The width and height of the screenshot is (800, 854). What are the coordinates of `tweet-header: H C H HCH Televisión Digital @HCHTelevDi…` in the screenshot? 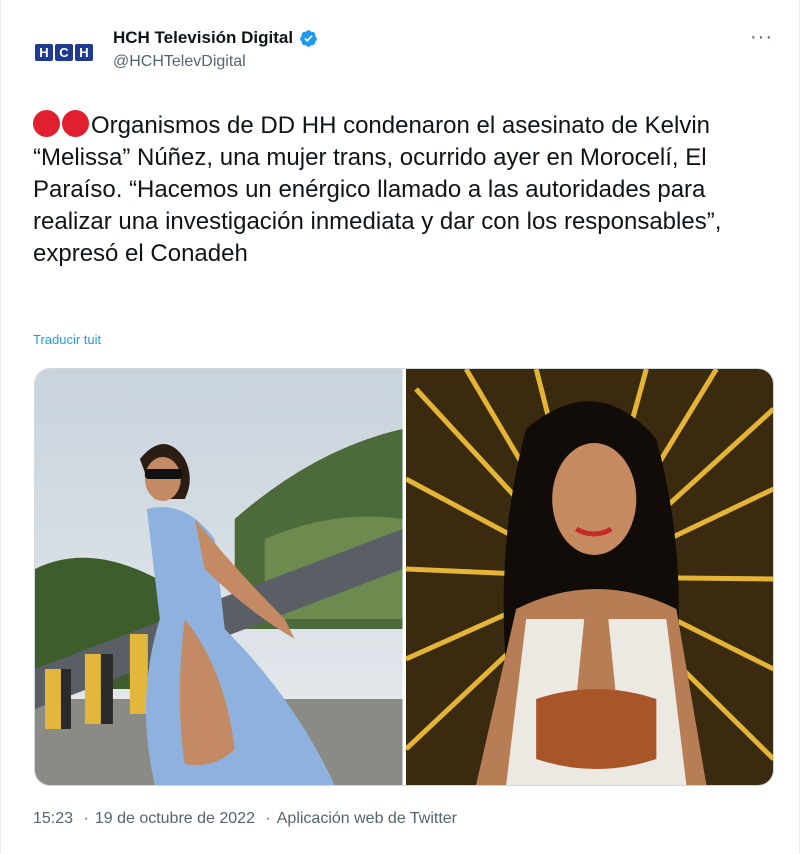 It's located at (403, 52).